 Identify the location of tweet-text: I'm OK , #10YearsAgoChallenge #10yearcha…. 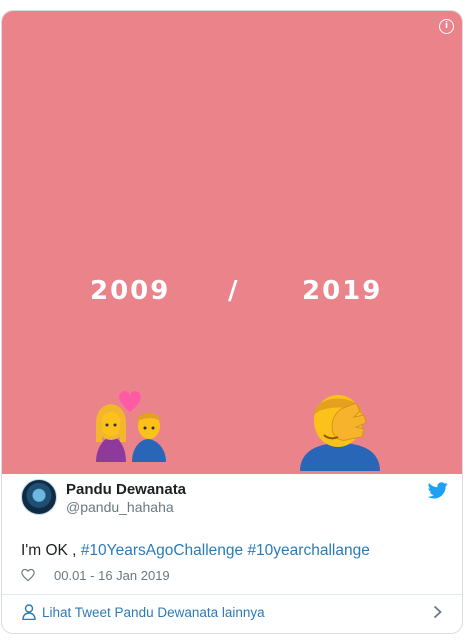
(236, 551).